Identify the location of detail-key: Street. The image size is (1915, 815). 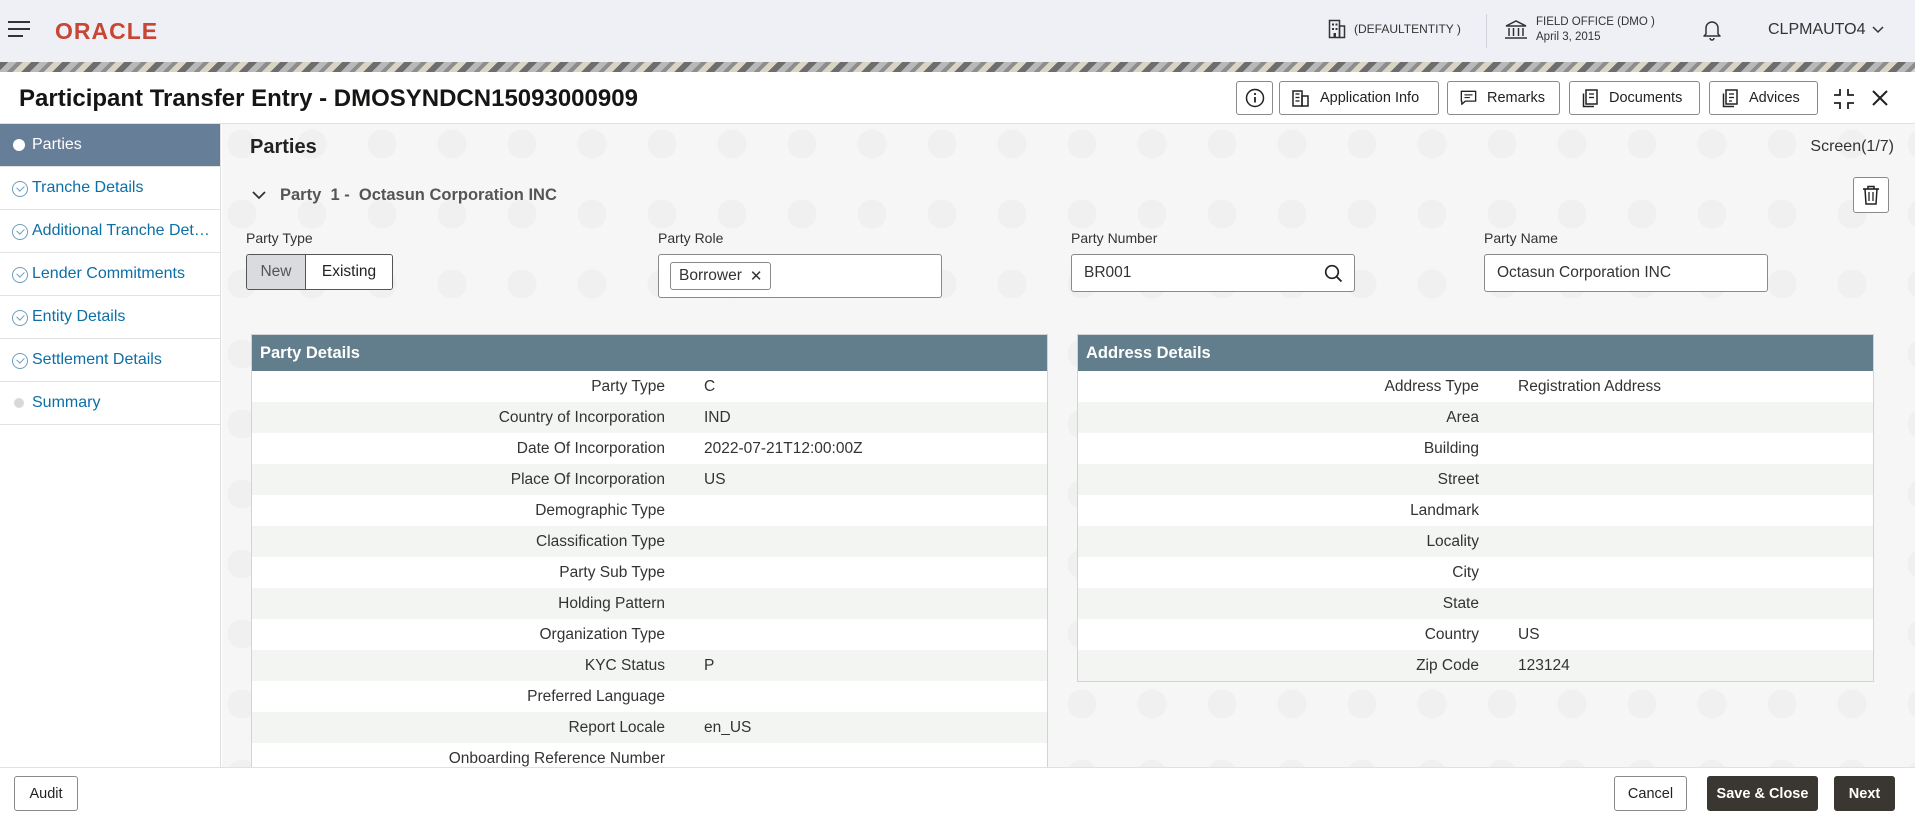
(1458, 479).